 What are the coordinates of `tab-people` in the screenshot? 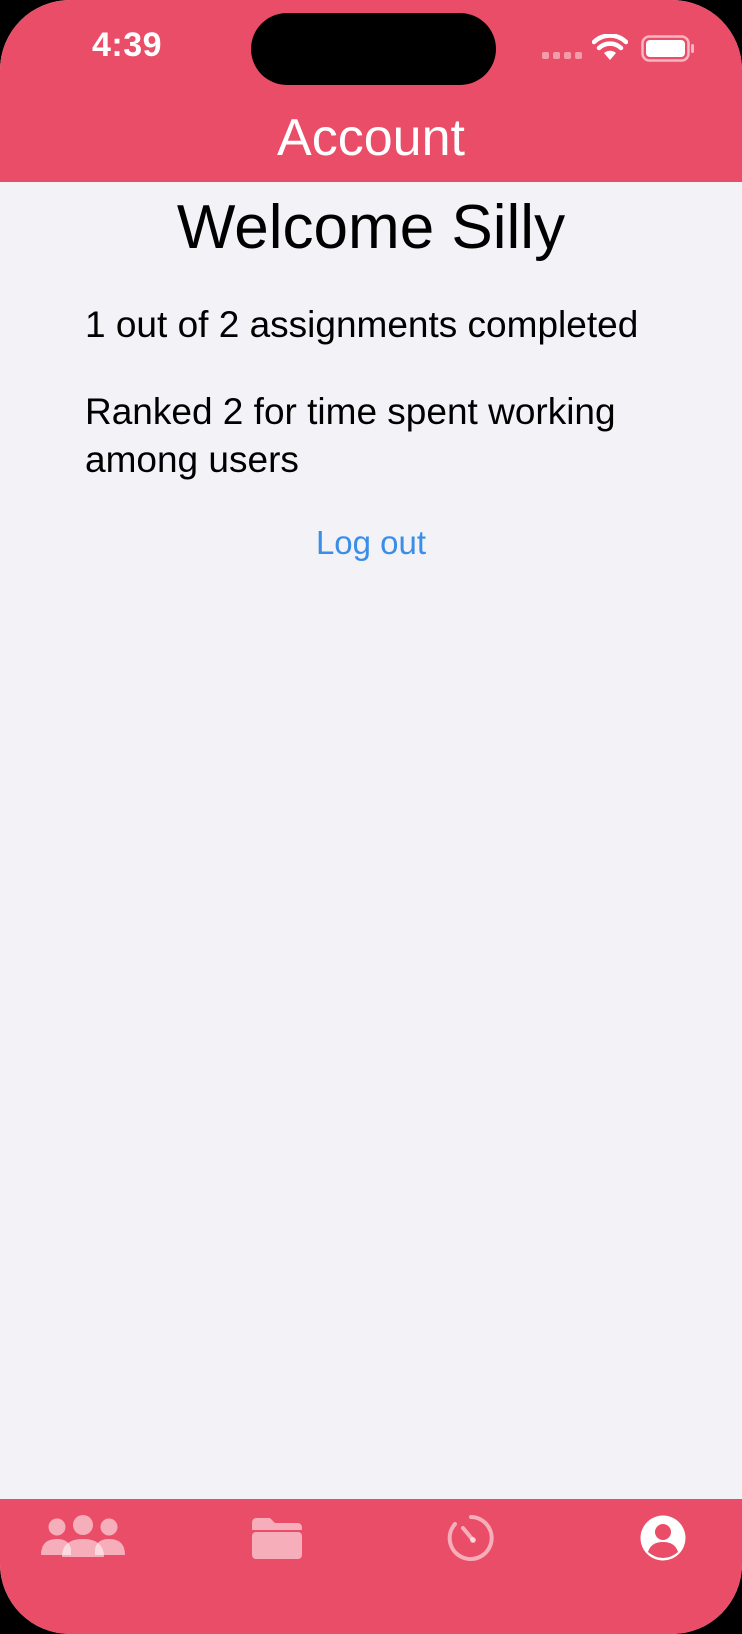 It's located at (83, 1541).